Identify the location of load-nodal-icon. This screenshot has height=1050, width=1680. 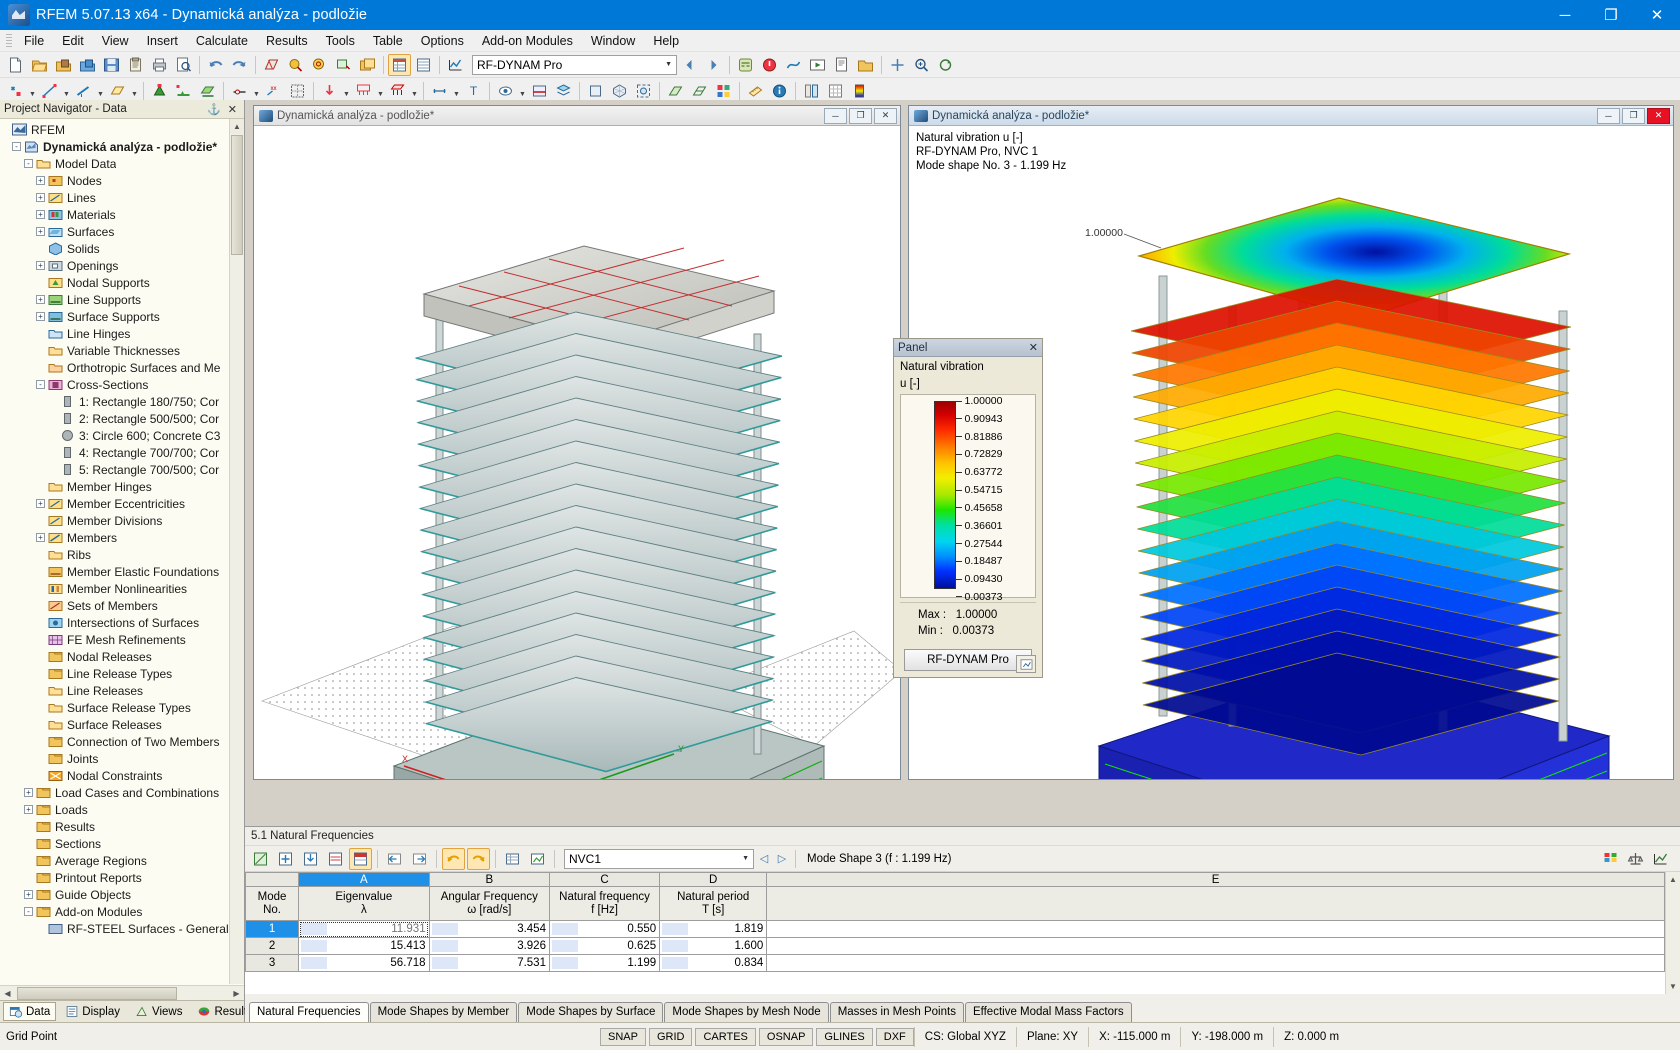
(329, 91).